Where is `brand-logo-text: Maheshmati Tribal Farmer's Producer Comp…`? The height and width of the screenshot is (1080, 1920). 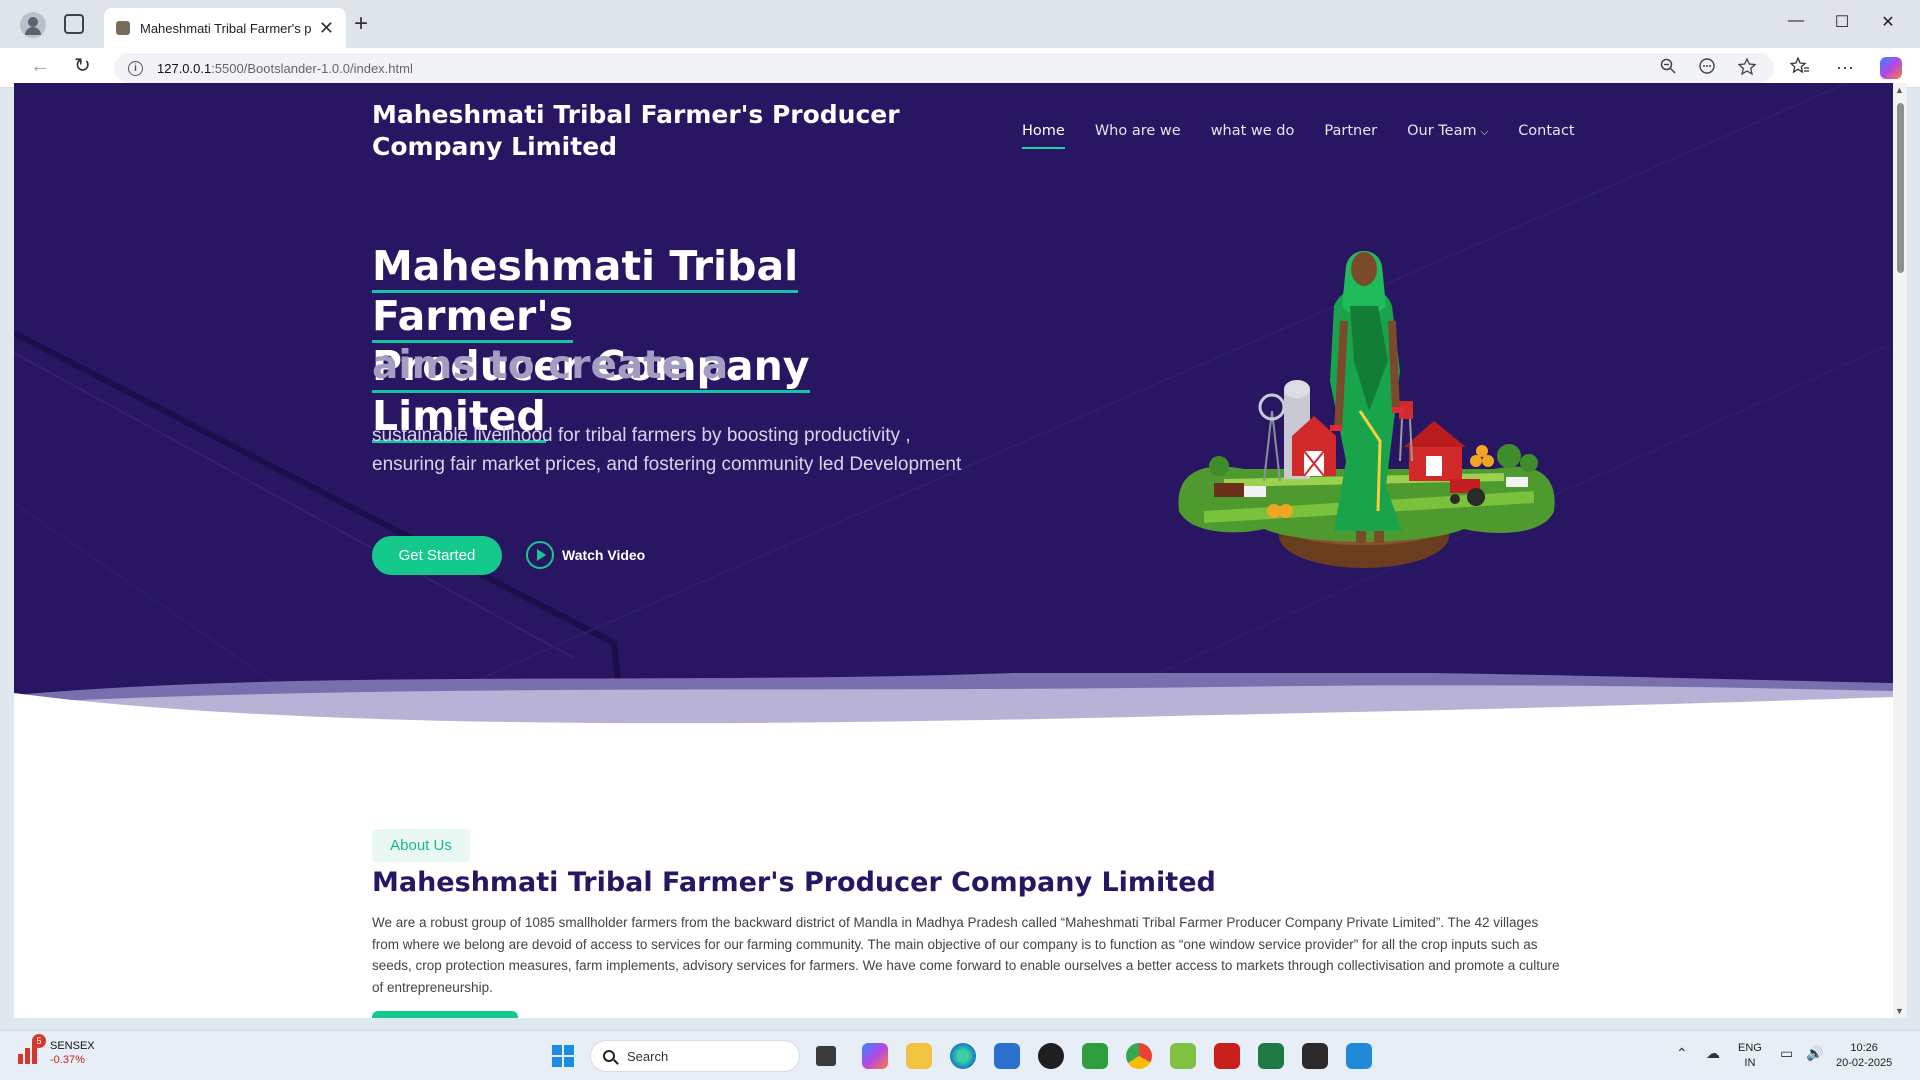
brand-logo-text: Maheshmati Tribal Farmer's Producer Comp… is located at coordinates (687, 131).